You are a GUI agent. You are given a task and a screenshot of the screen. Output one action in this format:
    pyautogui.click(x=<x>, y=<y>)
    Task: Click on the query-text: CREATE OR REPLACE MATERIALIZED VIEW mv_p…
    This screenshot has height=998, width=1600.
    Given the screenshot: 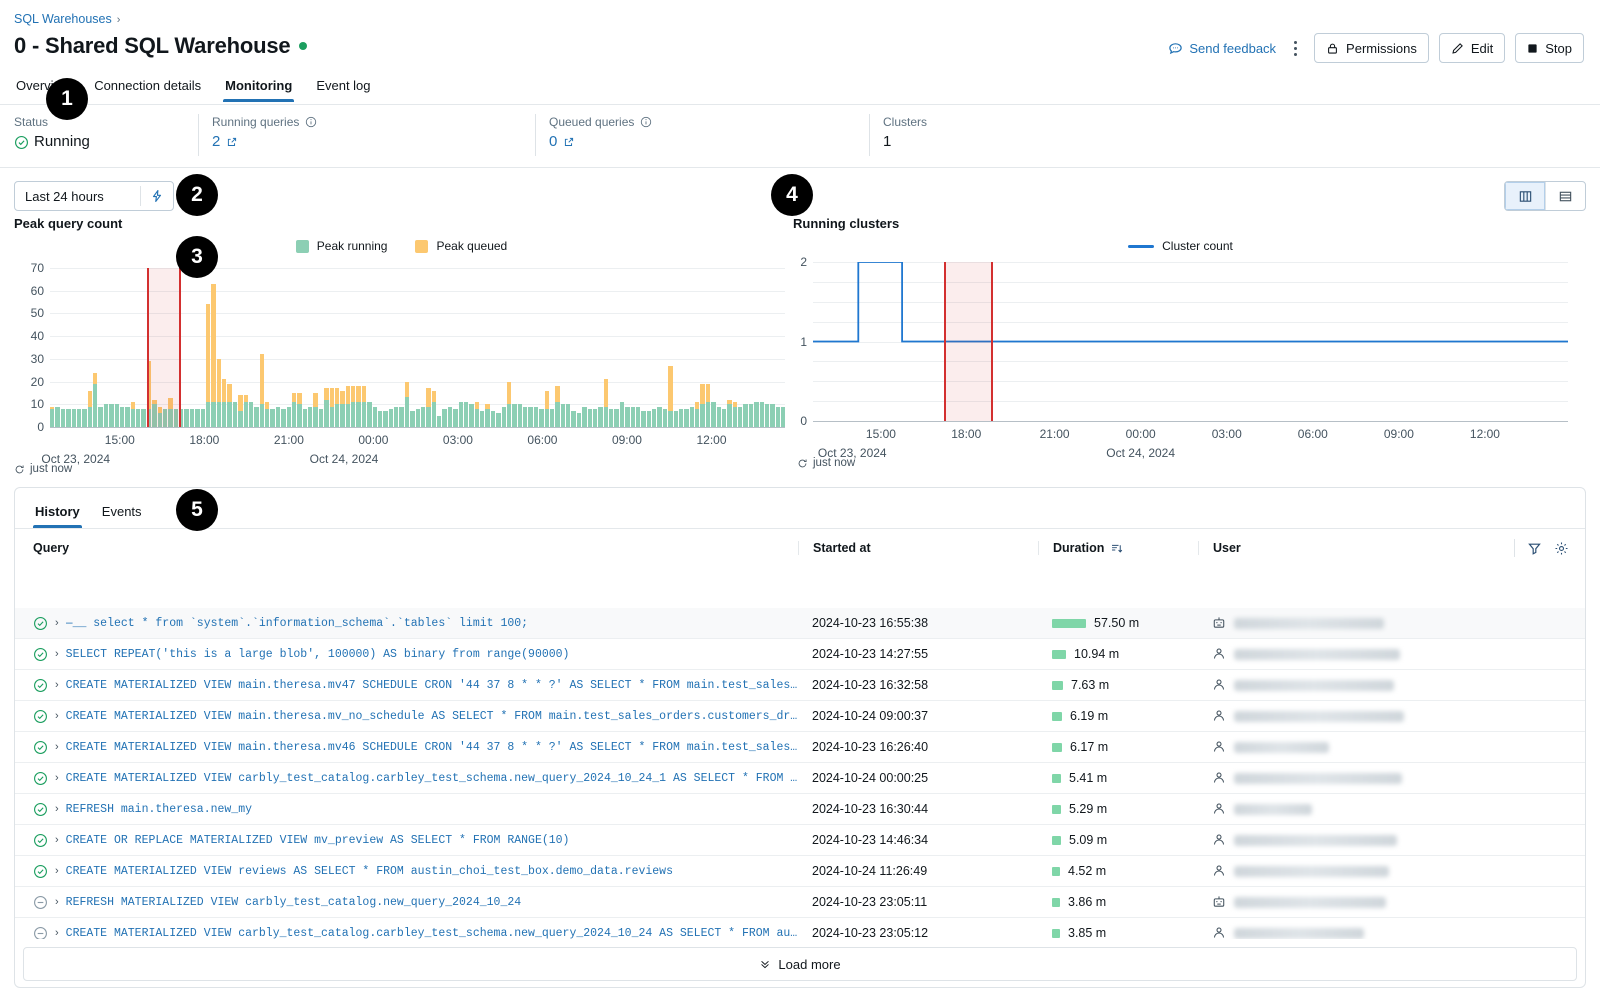 What is the action you would take?
    pyautogui.click(x=318, y=840)
    